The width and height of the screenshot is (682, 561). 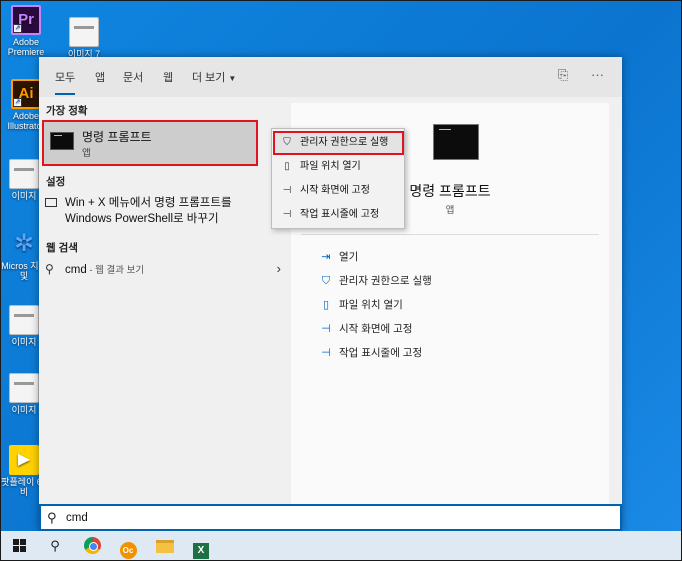 I want to click on taskbar-excel: X, so click(x=201, y=546).